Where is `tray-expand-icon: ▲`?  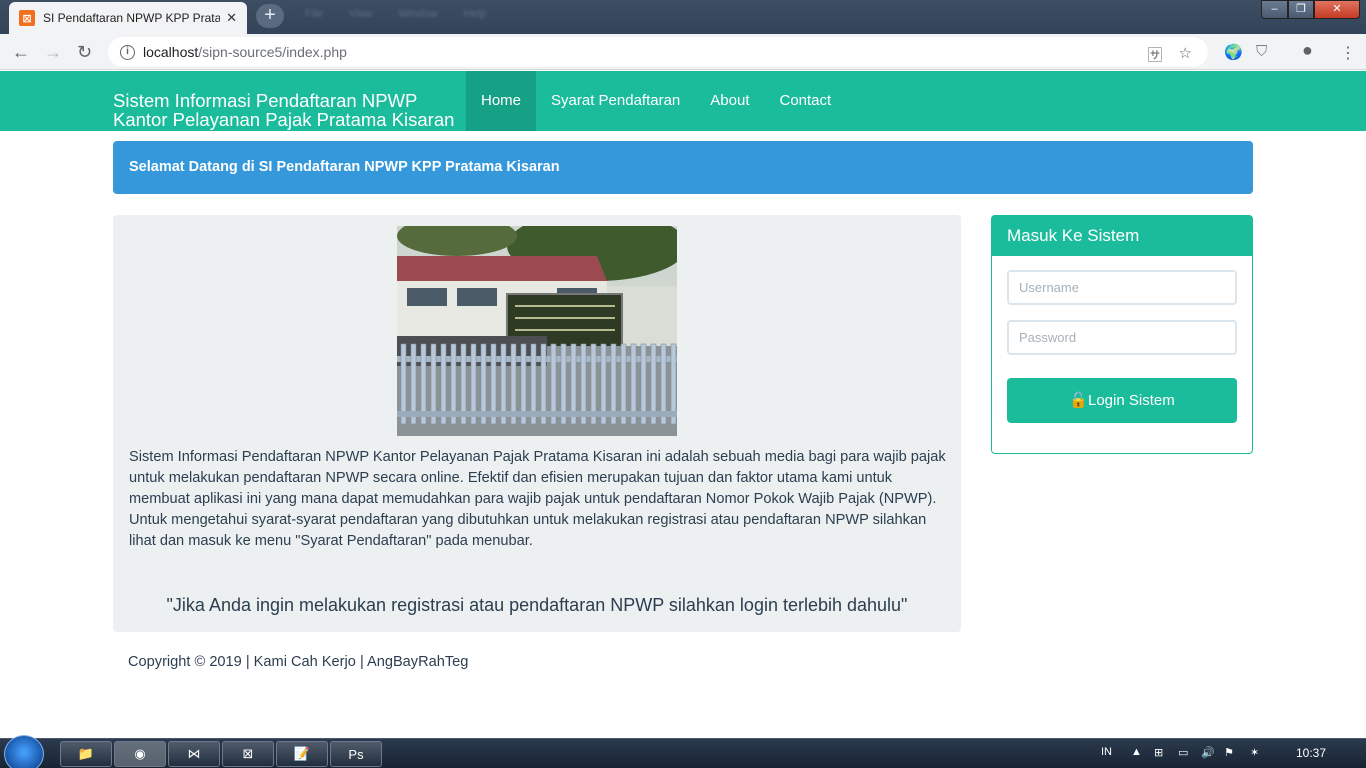 tray-expand-icon: ▲ is located at coordinates (1136, 752).